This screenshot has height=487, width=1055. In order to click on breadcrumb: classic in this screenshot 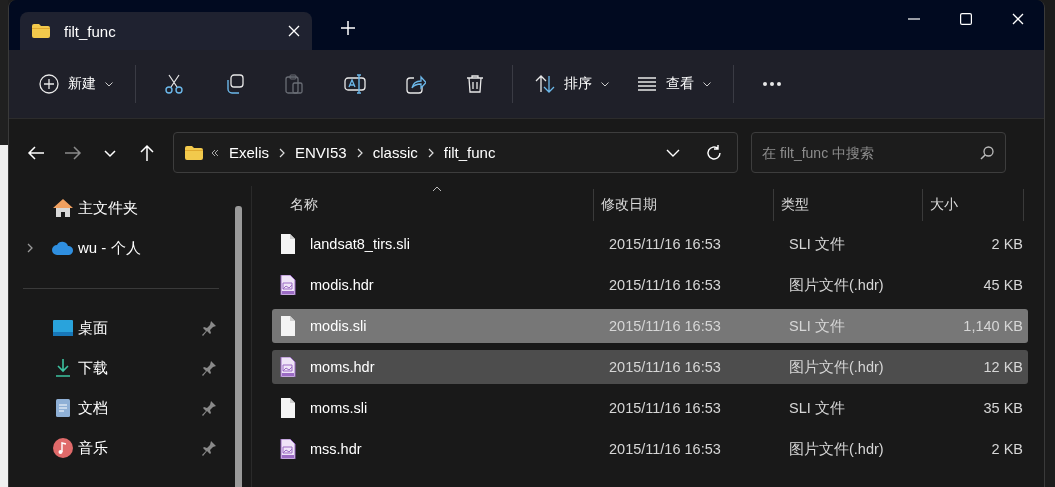, I will do `click(395, 152)`.